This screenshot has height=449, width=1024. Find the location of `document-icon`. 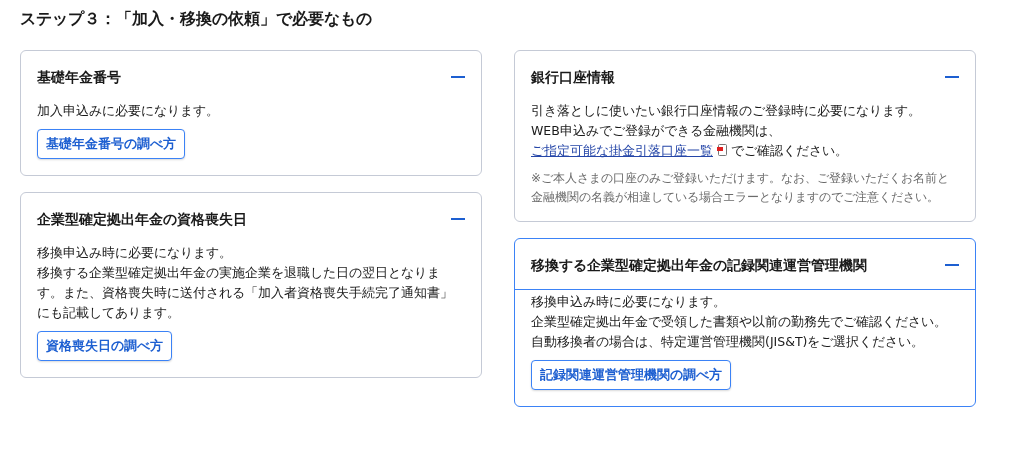

document-icon is located at coordinates (722, 150).